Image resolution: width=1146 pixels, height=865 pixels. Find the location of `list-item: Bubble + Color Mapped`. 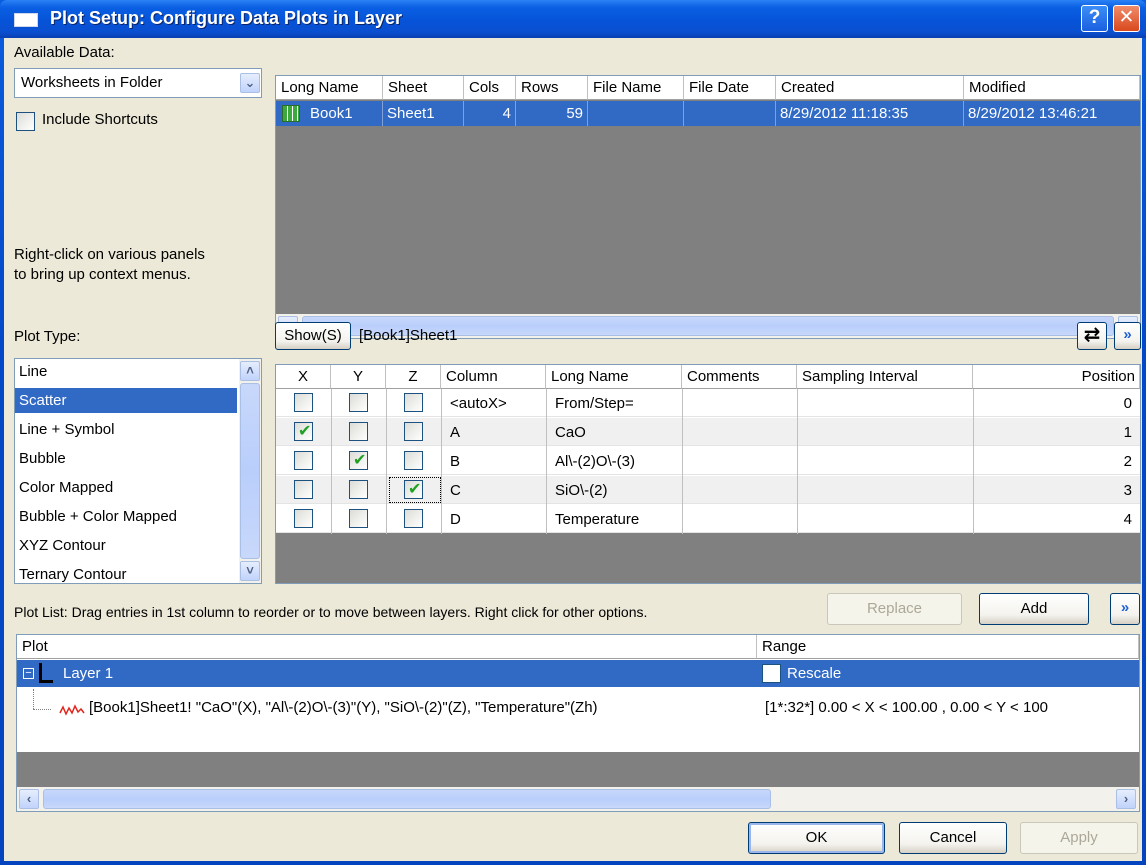

list-item: Bubble + Color Mapped is located at coordinates (126, 516).